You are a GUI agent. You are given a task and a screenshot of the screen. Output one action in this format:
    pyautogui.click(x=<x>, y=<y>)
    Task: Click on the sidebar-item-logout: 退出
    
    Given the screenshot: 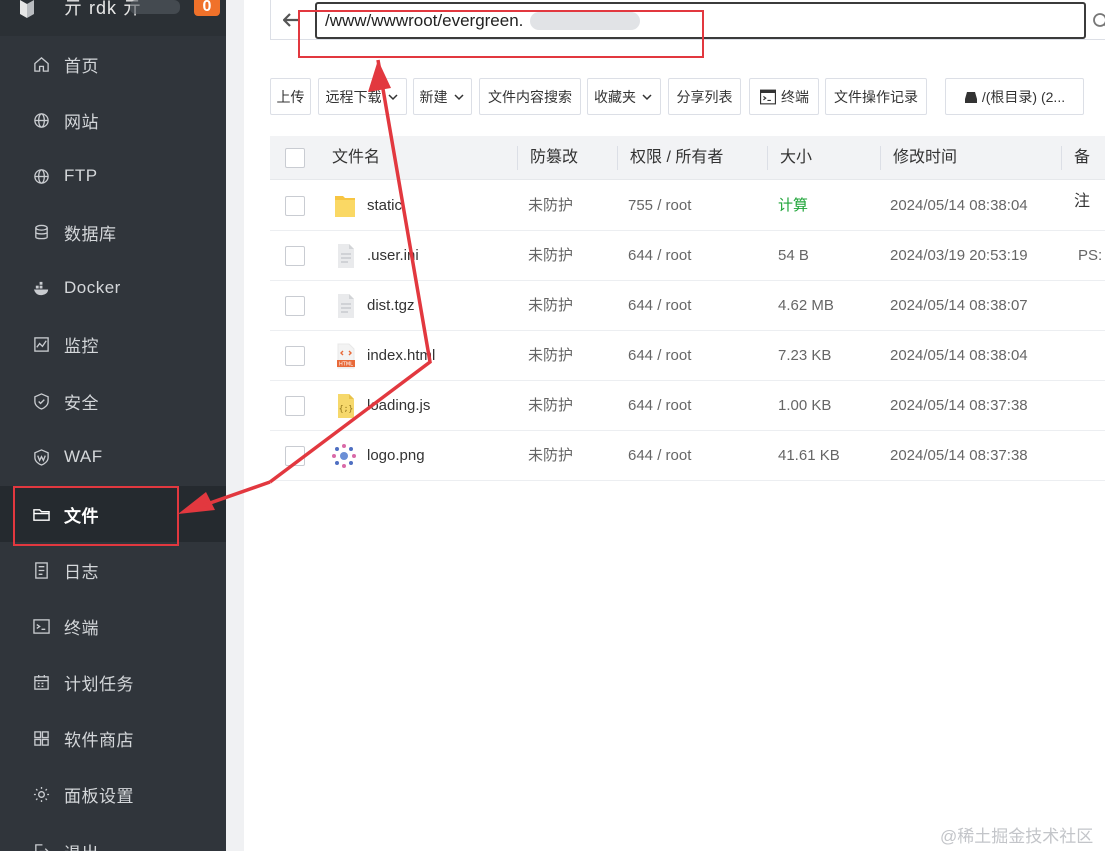 What is the action you would take?
    pyautogui.click(x=113, y=837)
    